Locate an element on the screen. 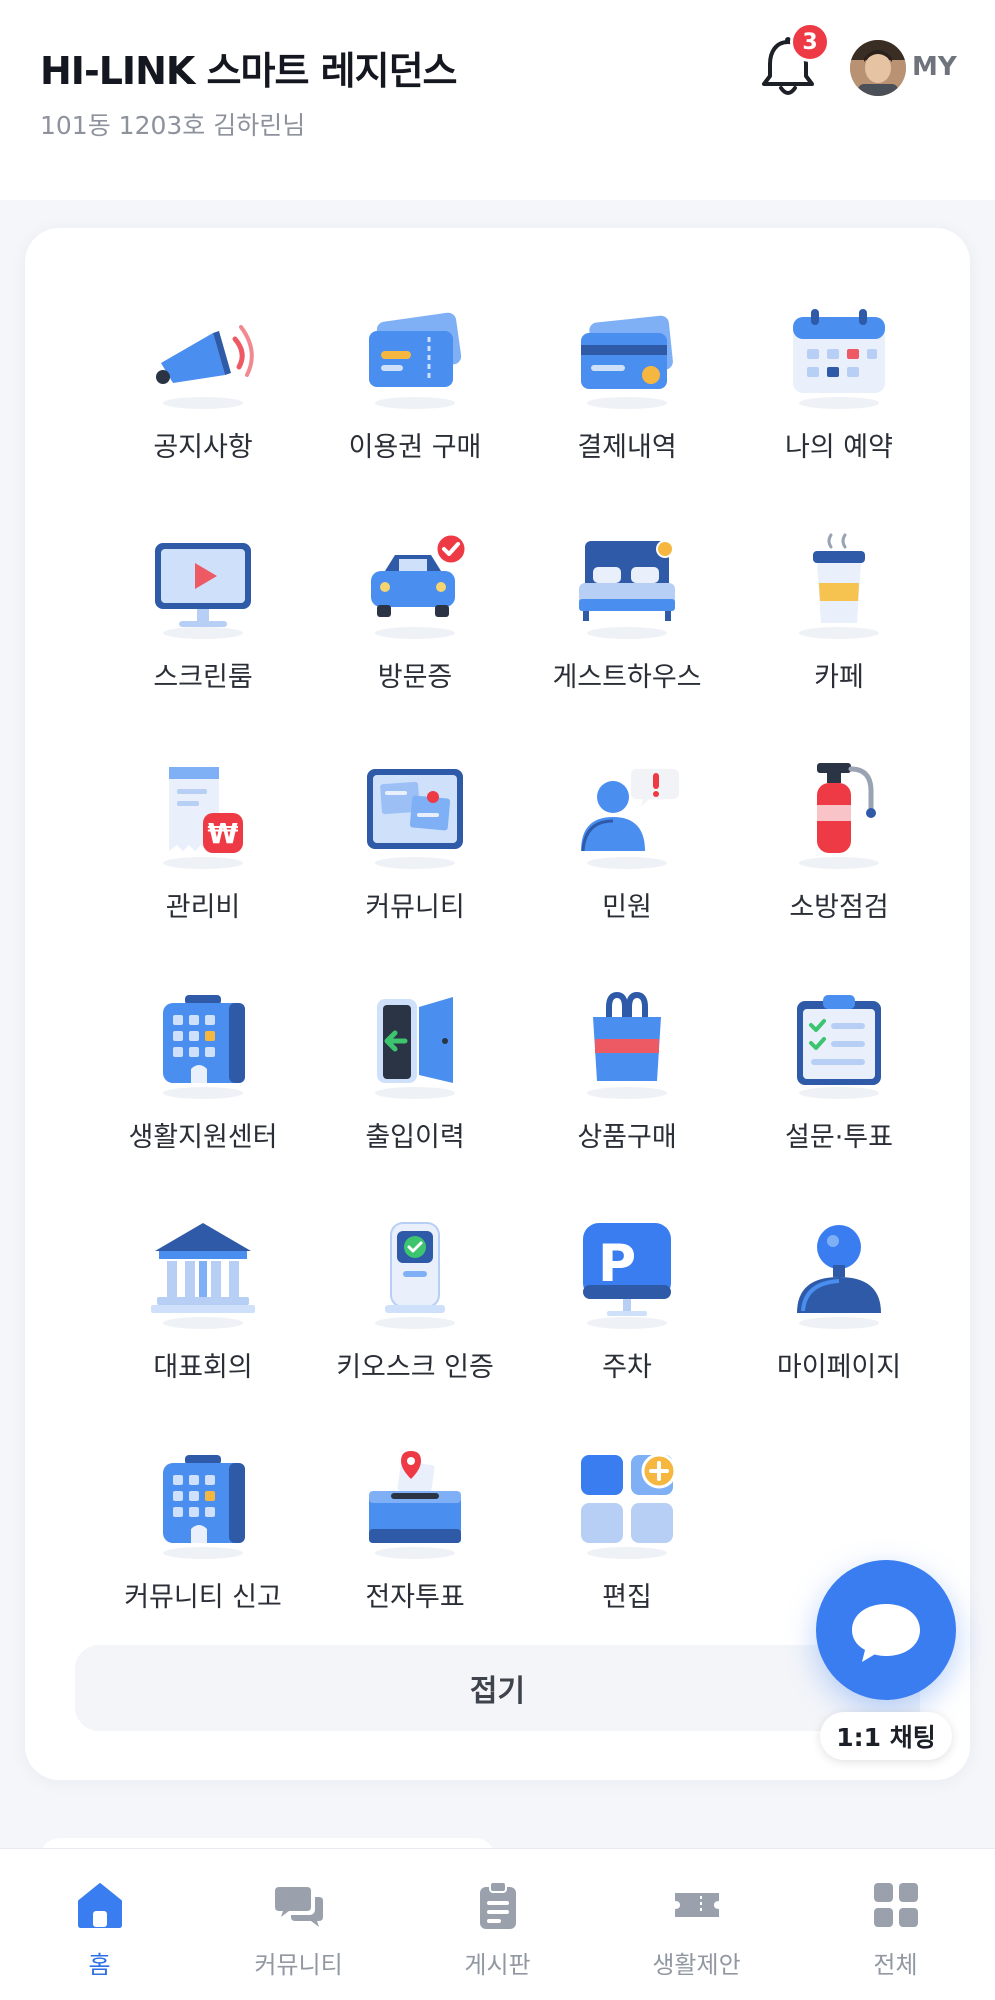  menu-item-label: 공지사항 is located at coordinates (203, 447).